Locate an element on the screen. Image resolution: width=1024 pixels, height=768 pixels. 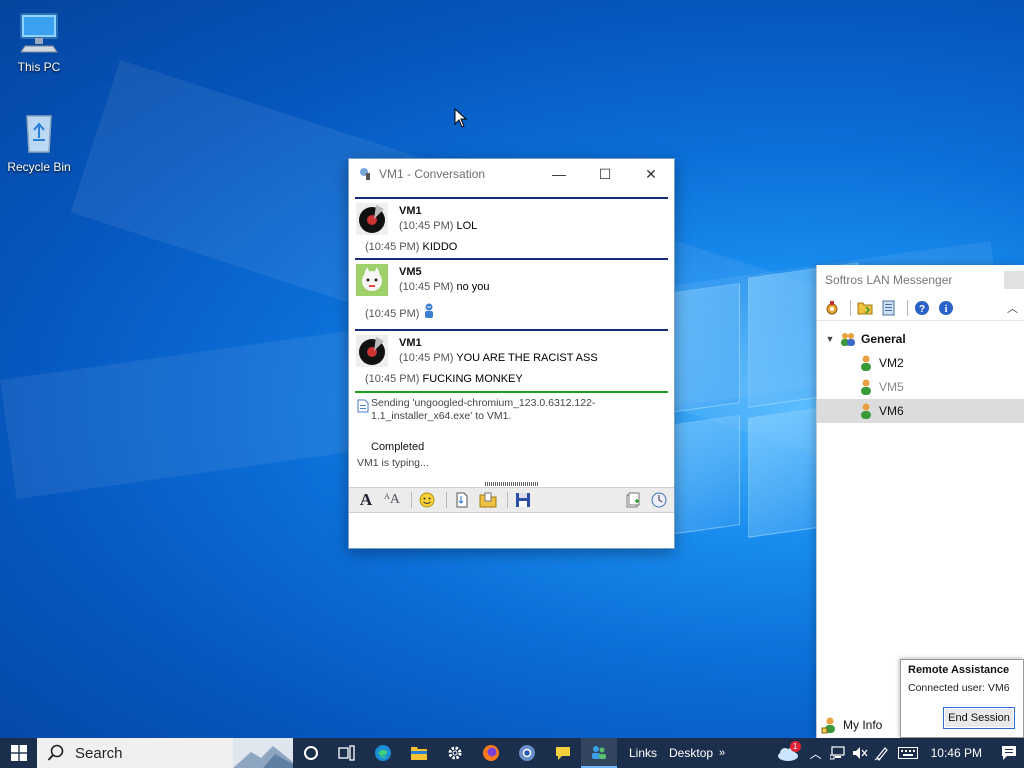
desktop-icon-label: Recycle Bin is located at coordinates (39, 167).